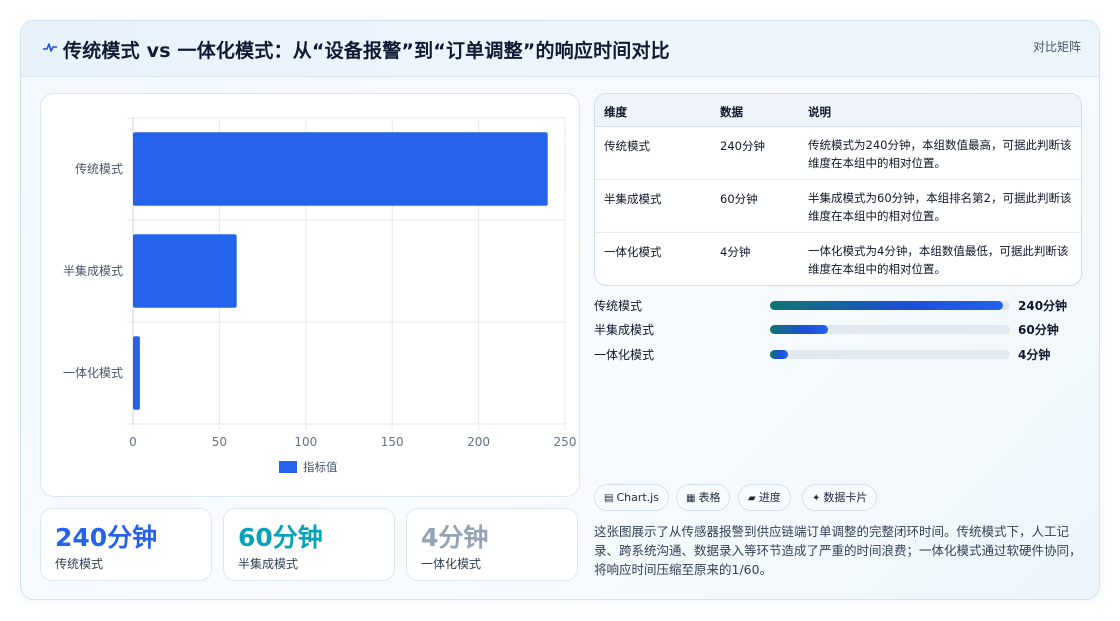 The width and height of the screenshot is (1120, 621). Describe the element at coordinates (838, 110) in the screenshot. I see `table-header: 维度 数据 说明` at that location.